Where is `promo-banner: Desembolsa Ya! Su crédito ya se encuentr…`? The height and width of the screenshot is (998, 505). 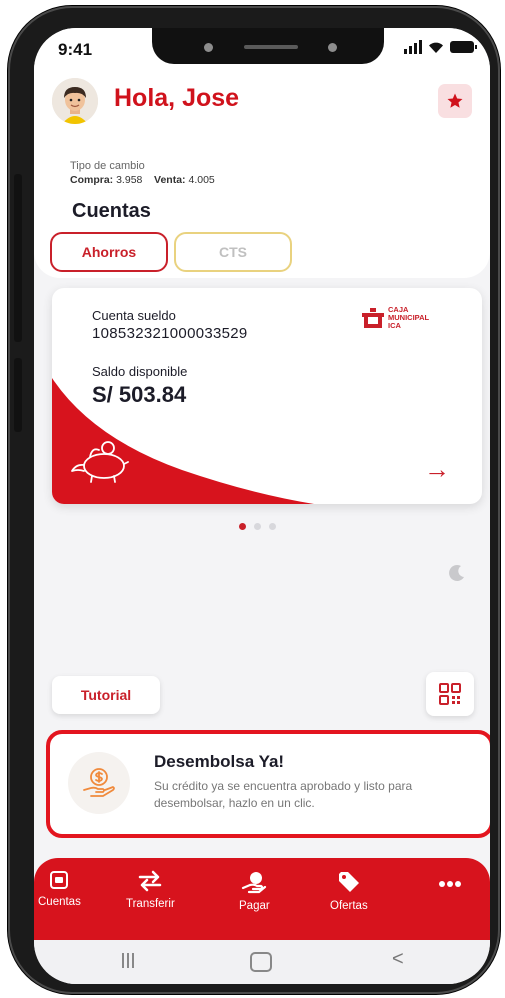 promo-banner: Desembolsa Ya! Su crédito ya se encuentr… is located at coordinates (268, 784).